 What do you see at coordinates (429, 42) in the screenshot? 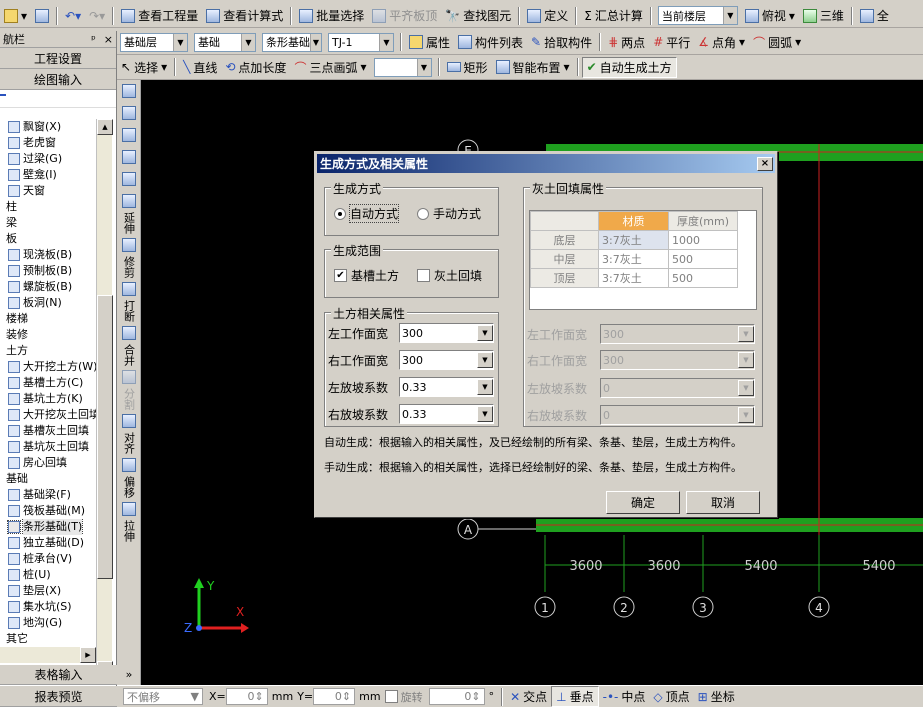
I see `attr-button: 属性` at bounding box center [429, 42].